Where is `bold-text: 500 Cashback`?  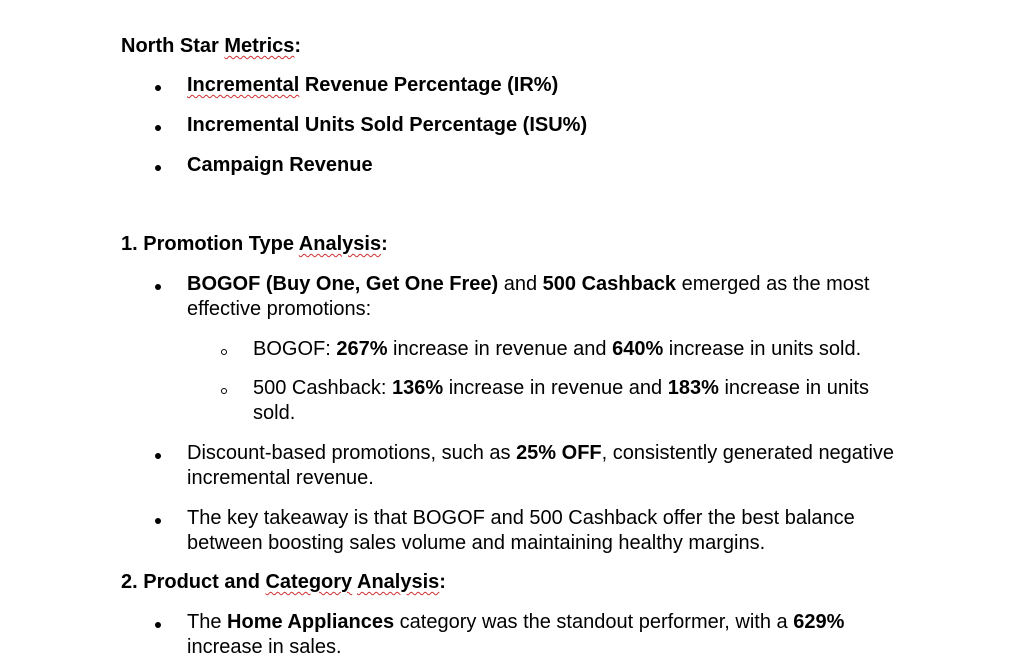 bold-text: 500 Cashback is located at coordinates (609, 284).